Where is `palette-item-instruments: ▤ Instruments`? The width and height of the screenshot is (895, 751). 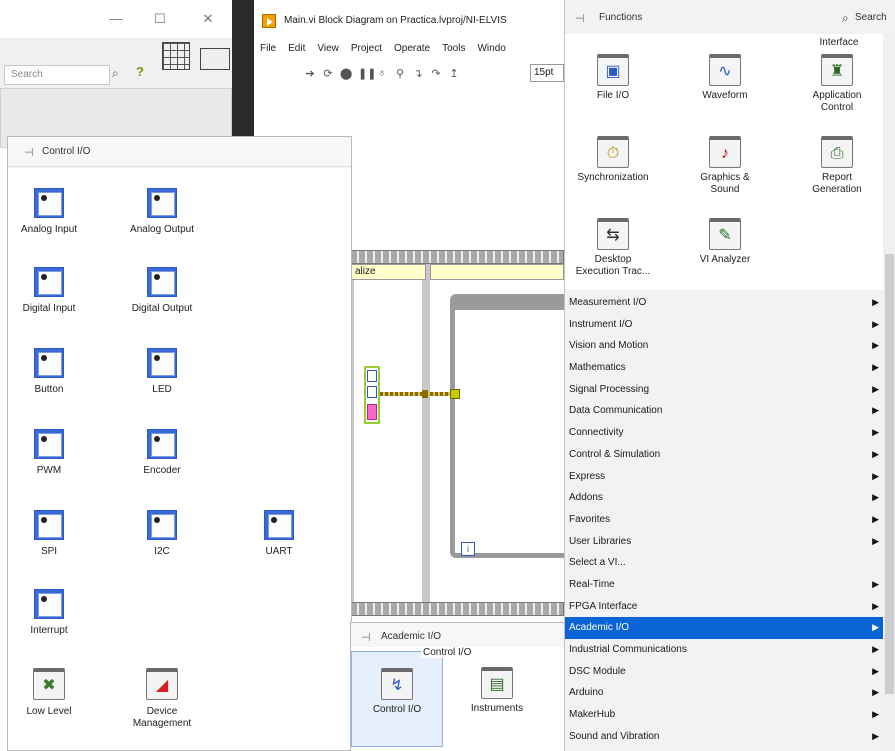 palette-item-instruments: ▤ Instruments is located at coordinates (497, 691).